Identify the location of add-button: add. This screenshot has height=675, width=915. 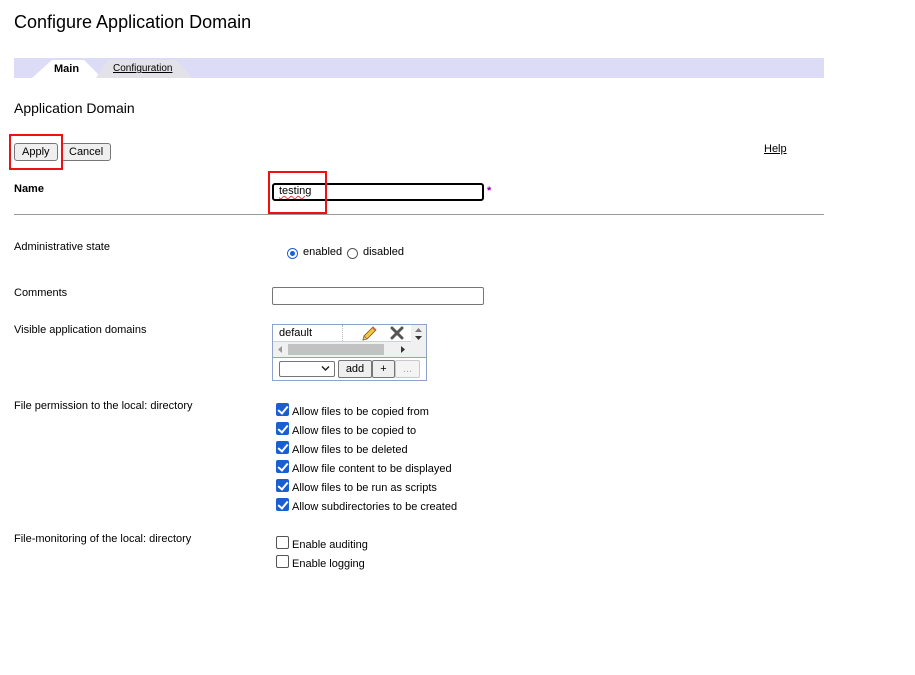
(355, 369).